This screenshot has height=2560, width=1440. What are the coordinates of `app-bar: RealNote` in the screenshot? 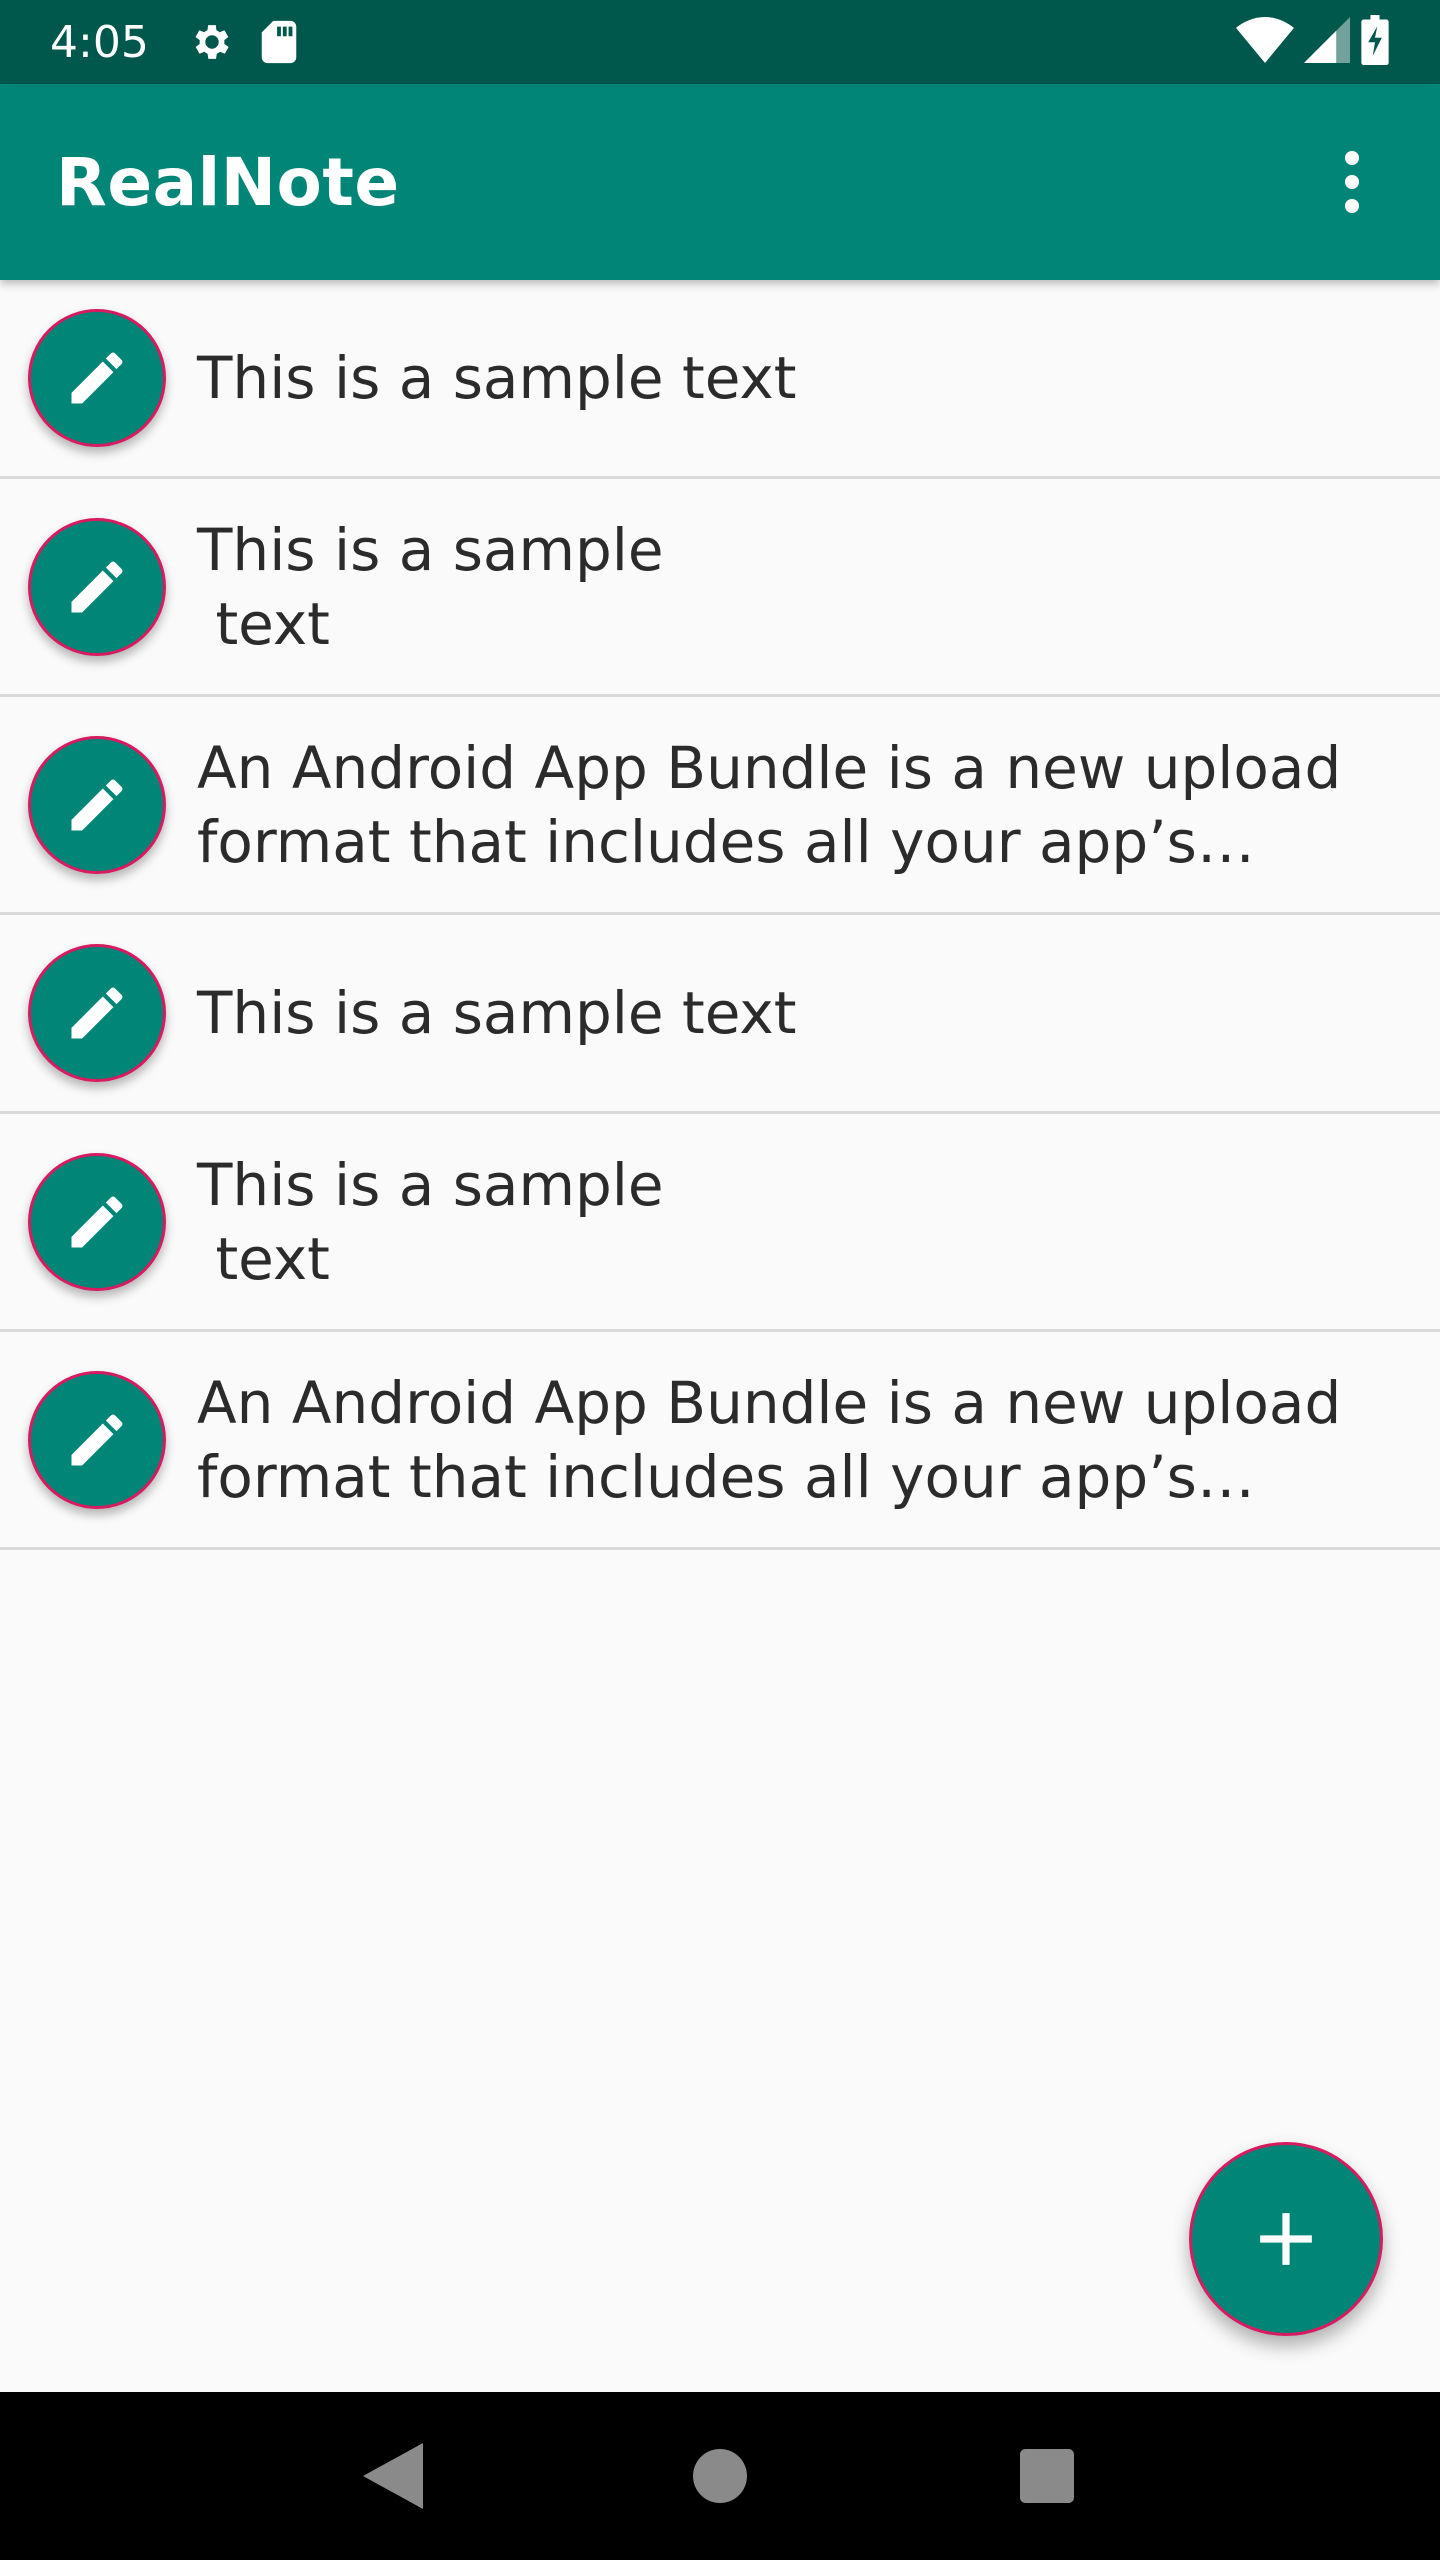 It's located at (720, 182).